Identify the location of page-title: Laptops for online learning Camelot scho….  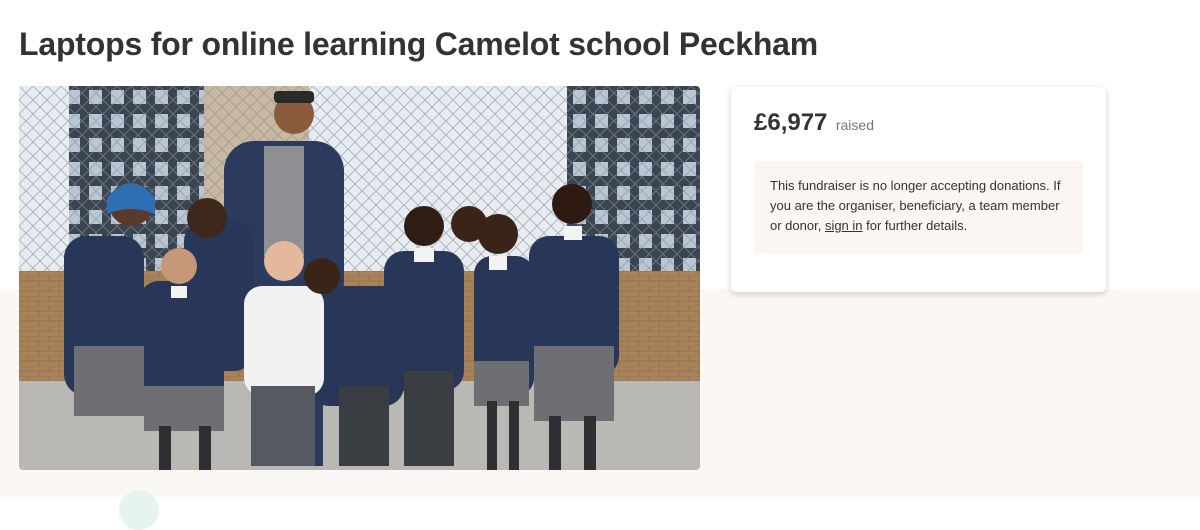
(419, 44).